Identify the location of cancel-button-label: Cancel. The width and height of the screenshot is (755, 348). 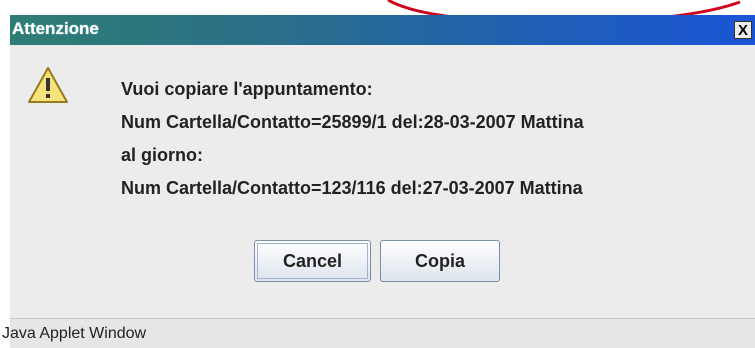
(312, 260).